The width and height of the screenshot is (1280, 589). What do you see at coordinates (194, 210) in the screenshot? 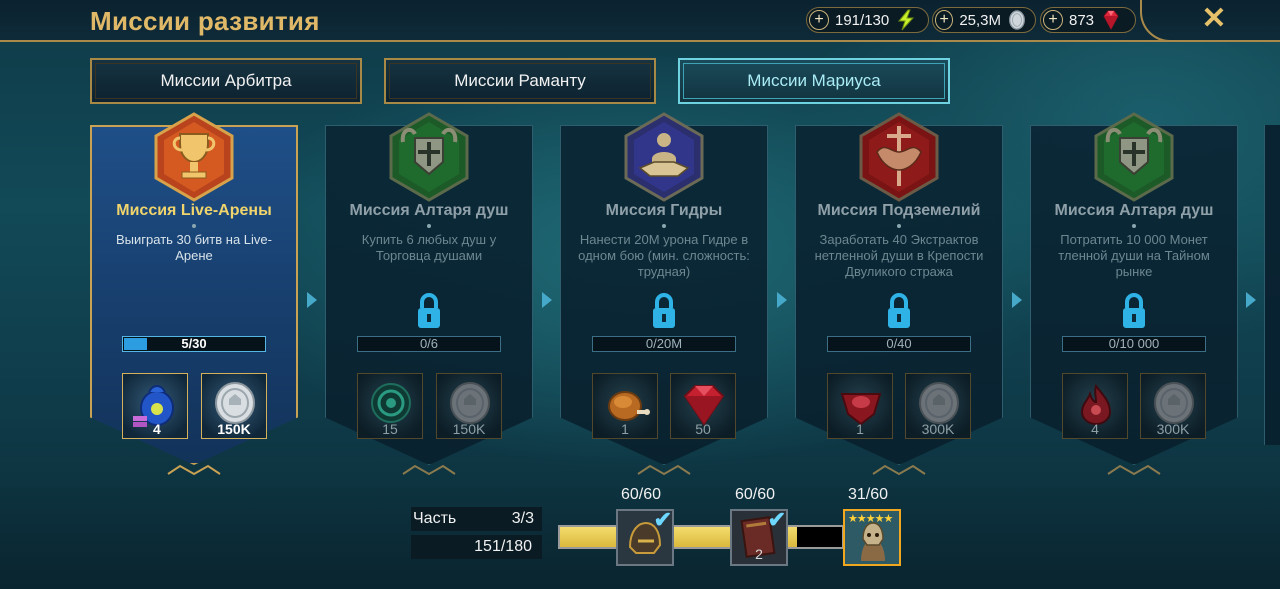
I see `mission-title: Миссия Live-Арены` at bounding box center [194, 210].